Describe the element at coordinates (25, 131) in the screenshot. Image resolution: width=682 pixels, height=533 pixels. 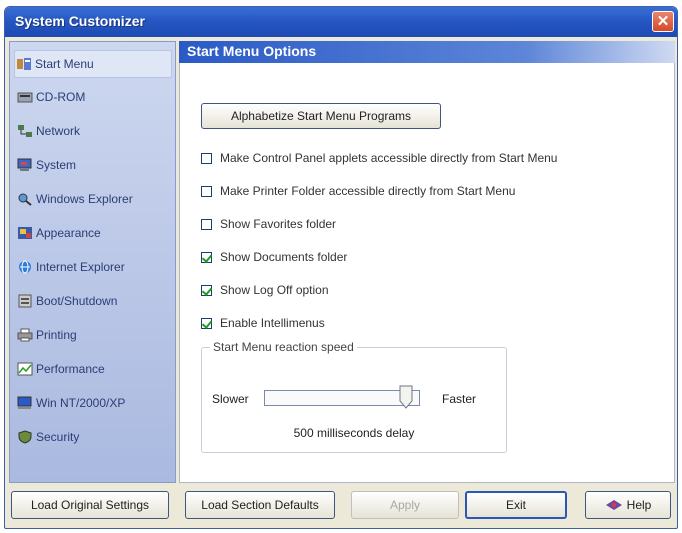
I see `network-icon` at that location.